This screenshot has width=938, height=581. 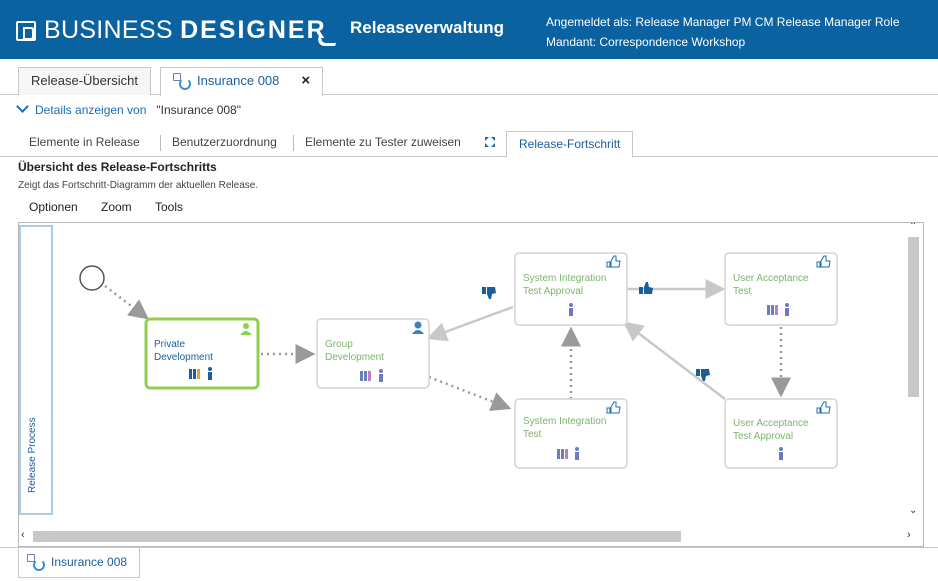 I want to click on tab-release-overview: Release-Übersicht, so click(x=84, y=81).